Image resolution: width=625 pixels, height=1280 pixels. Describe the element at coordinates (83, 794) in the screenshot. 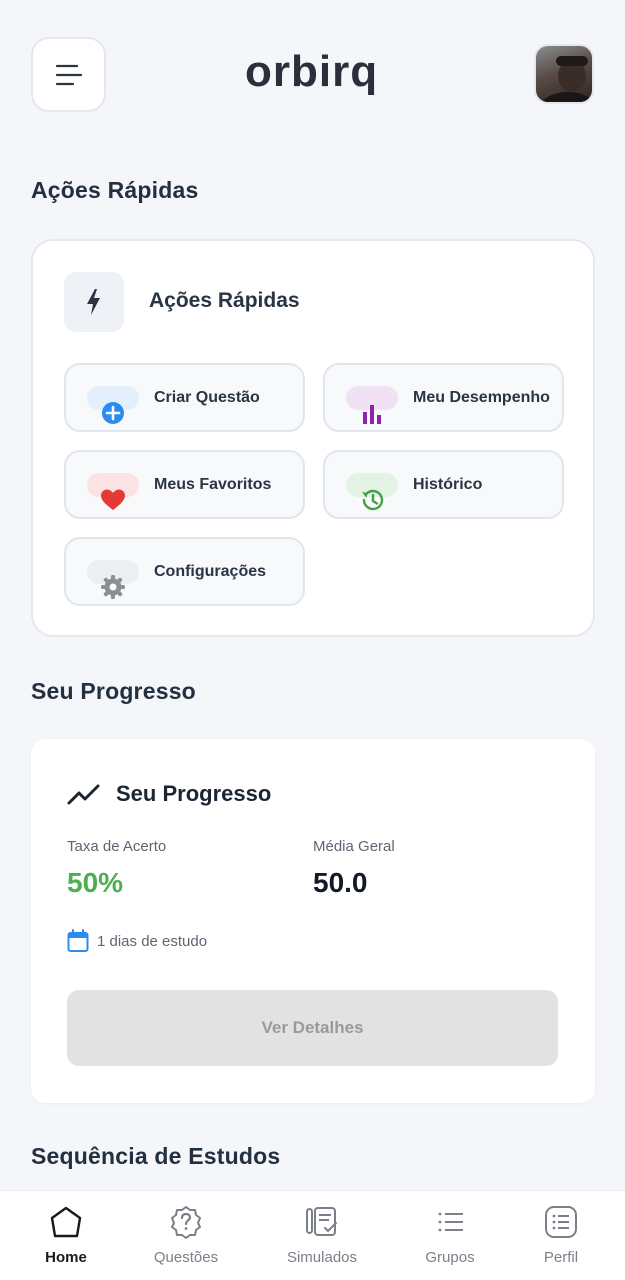

I see `trending-up-icon` at that location.